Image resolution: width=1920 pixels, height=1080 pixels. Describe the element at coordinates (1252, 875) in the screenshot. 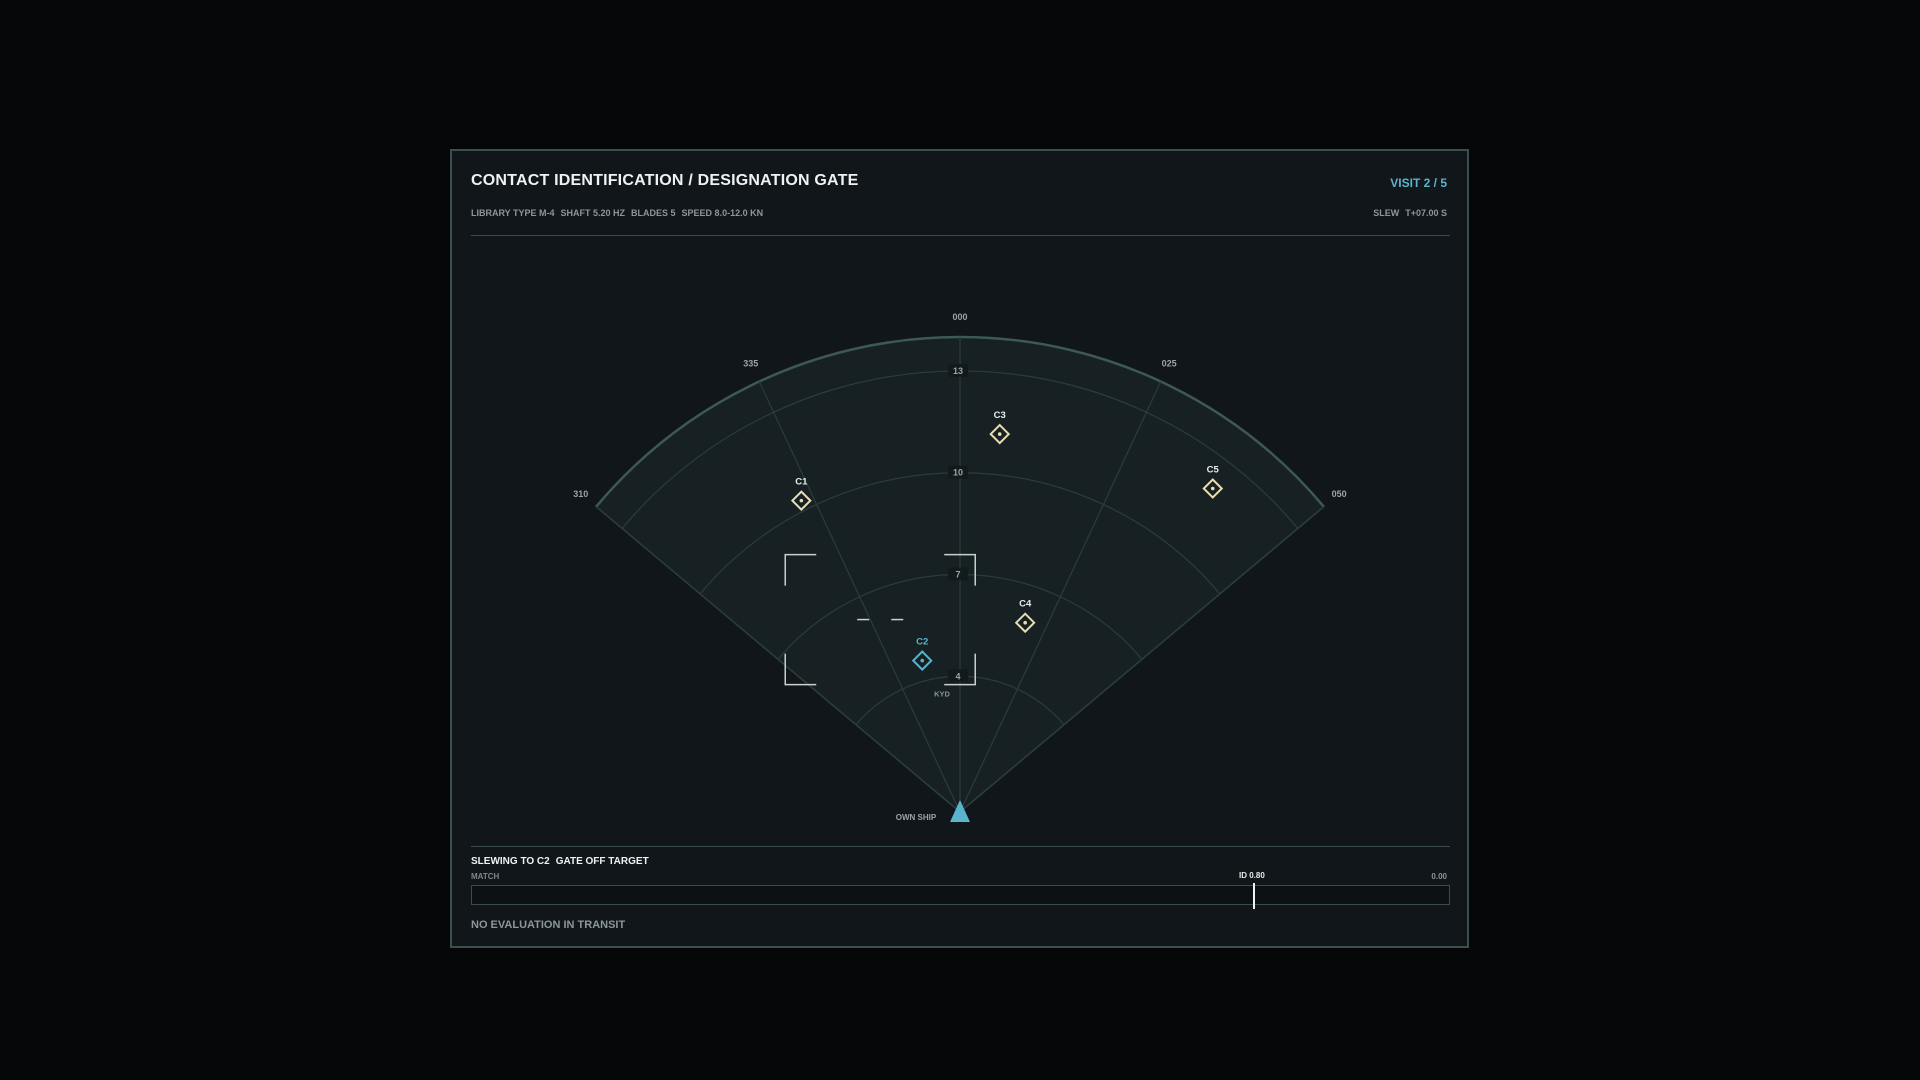

I see `id-threshold-label: ID 0.80` at that location.